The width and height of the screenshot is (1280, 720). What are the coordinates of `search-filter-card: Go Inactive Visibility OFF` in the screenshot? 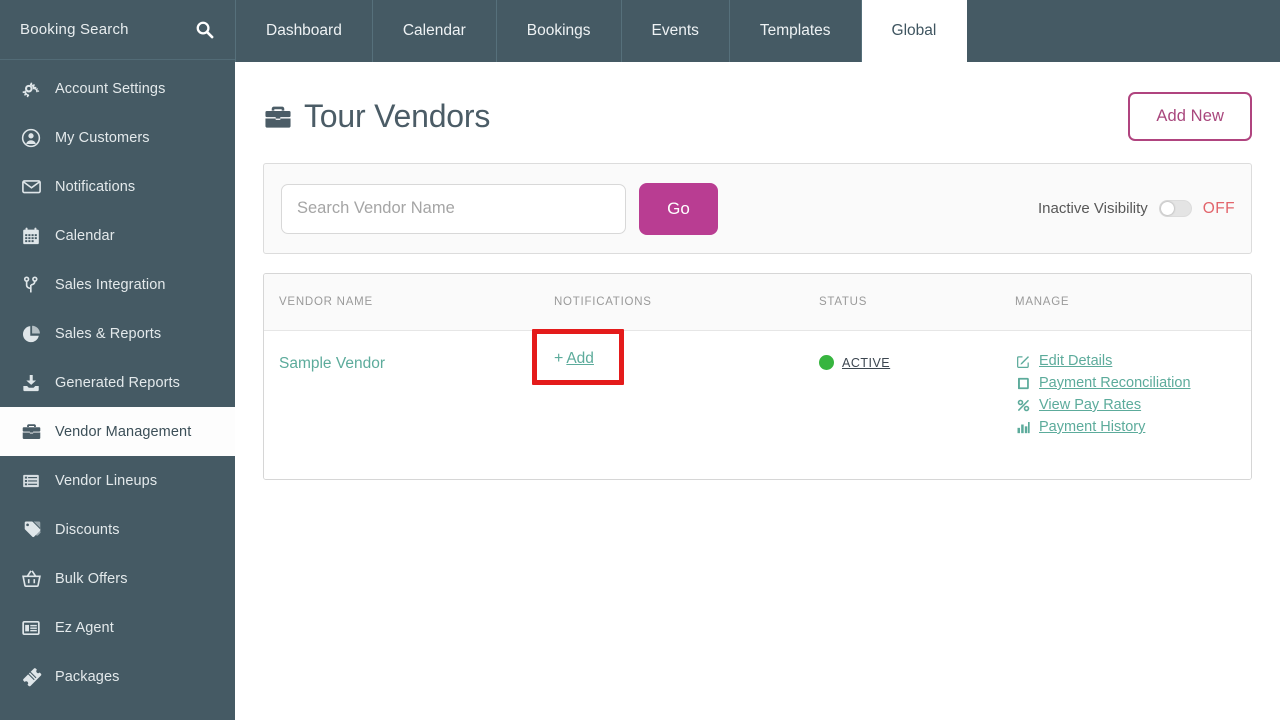 It's located at (757, 208).